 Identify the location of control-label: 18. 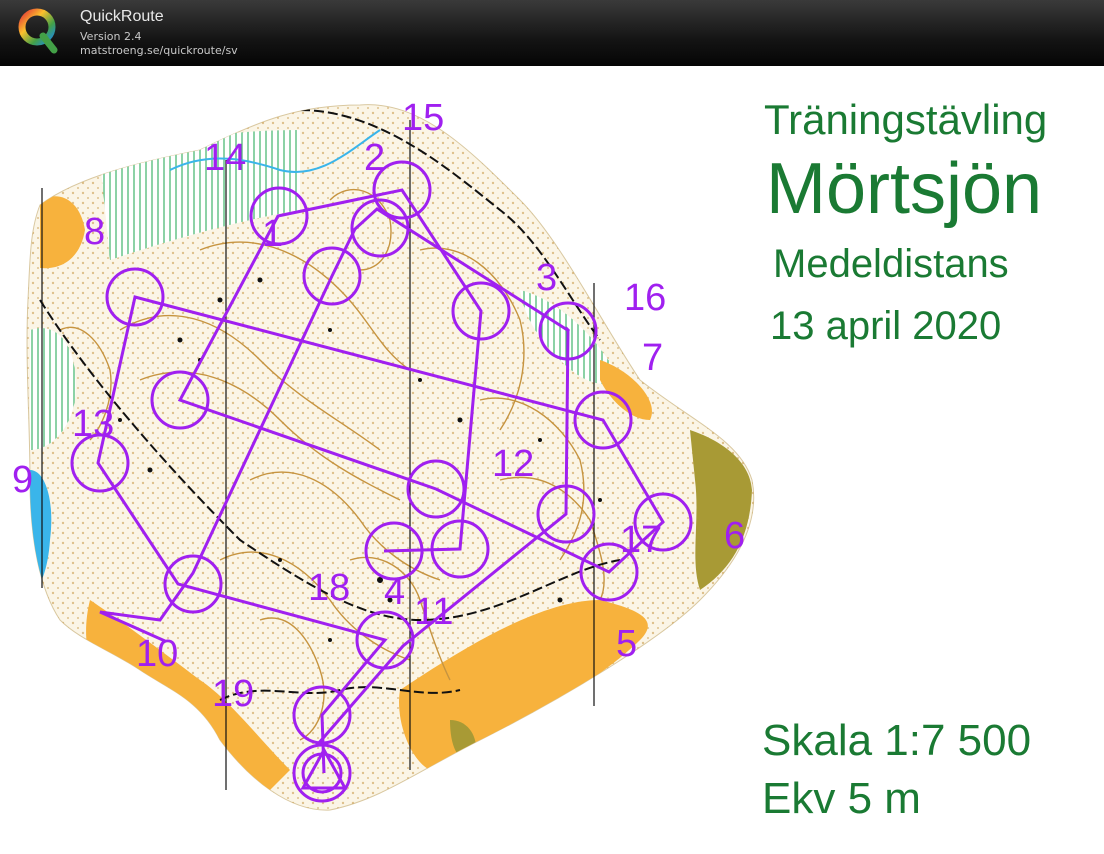
(329, 588).